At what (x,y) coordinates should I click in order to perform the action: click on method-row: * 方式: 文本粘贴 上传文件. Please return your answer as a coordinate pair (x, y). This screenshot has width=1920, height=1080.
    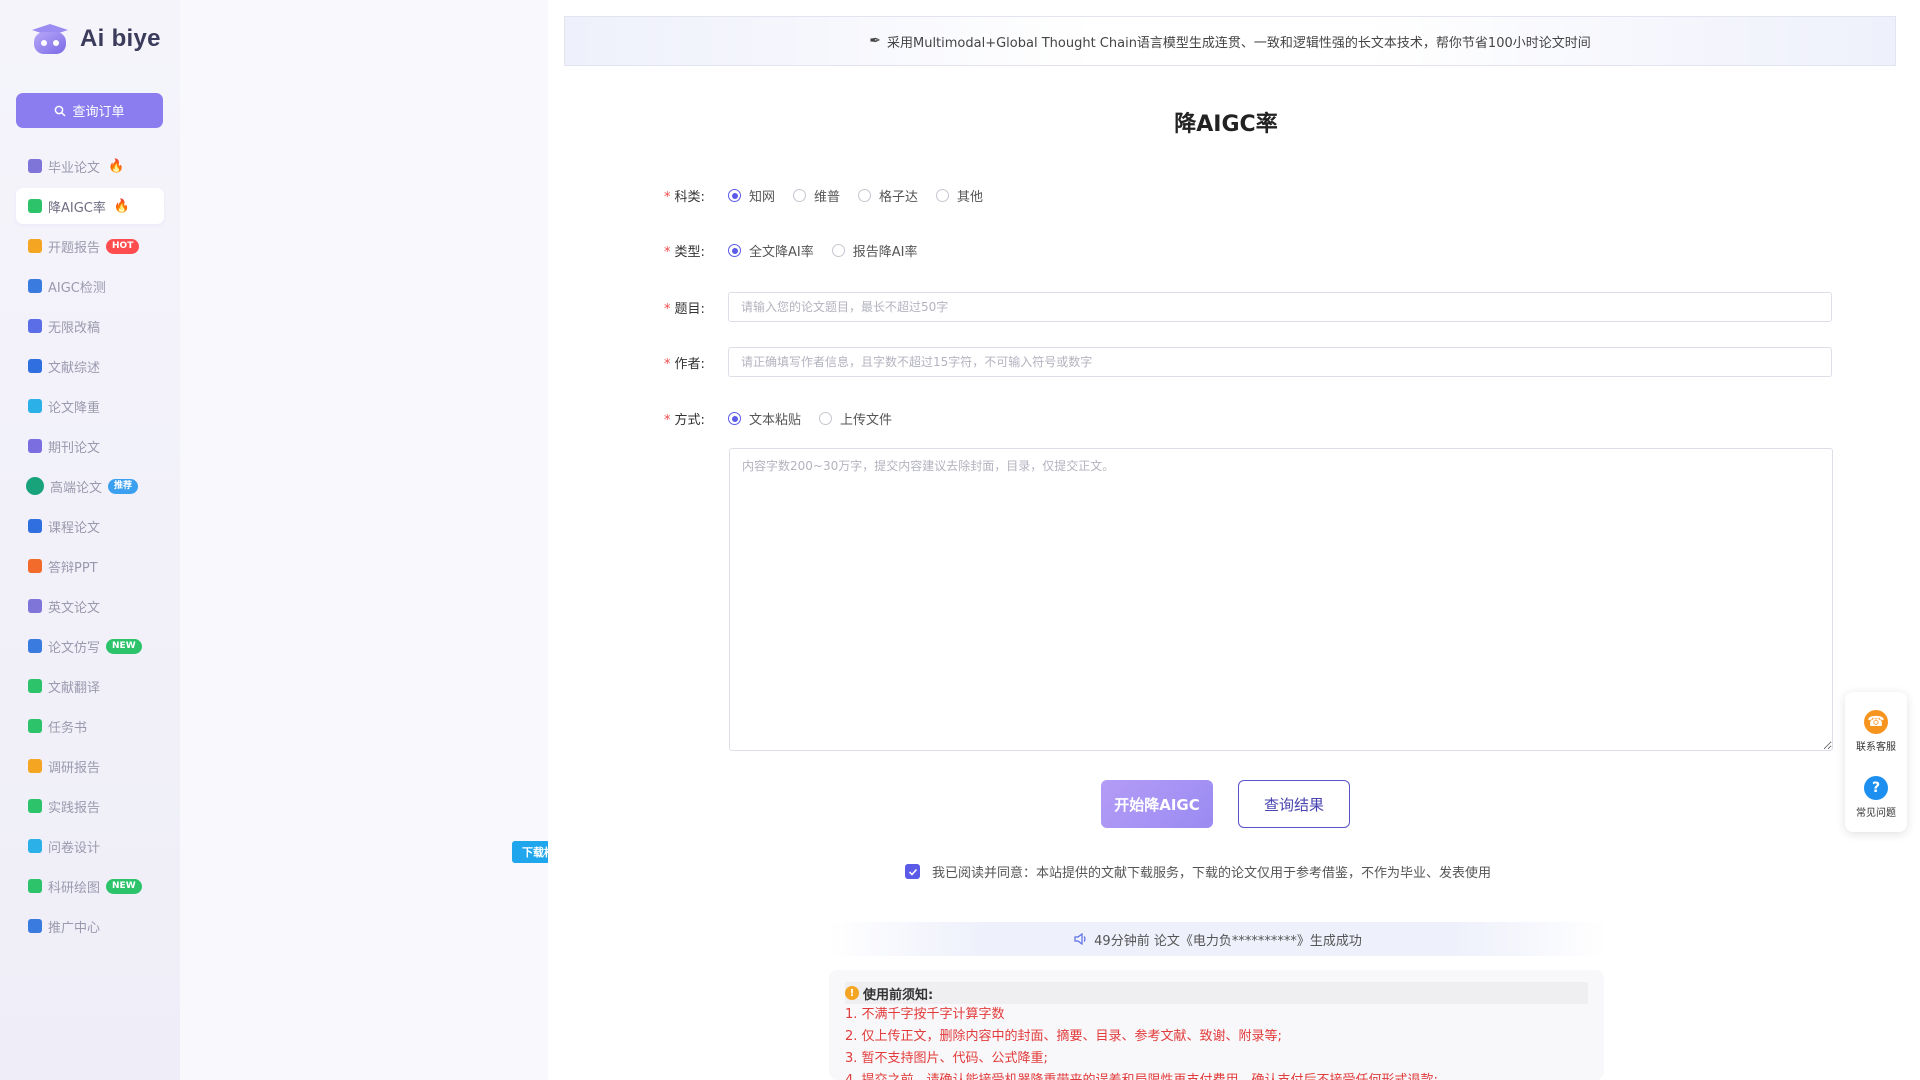
    Looking at the image, I should click on (787, 418).